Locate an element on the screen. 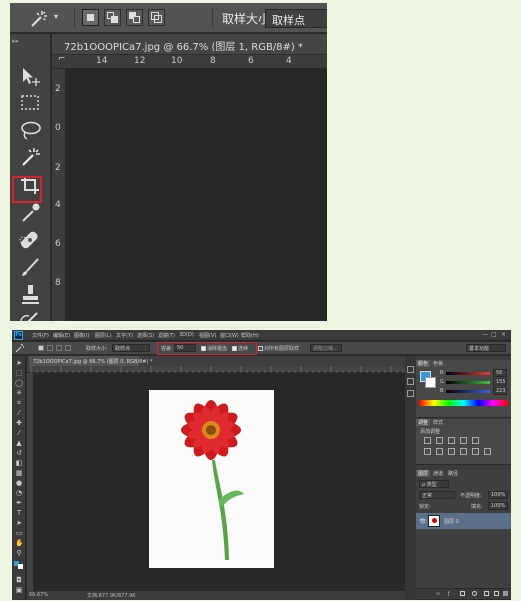 This screenshot has width=521, height=601. blue-slider is located at coordinates (468, 391).